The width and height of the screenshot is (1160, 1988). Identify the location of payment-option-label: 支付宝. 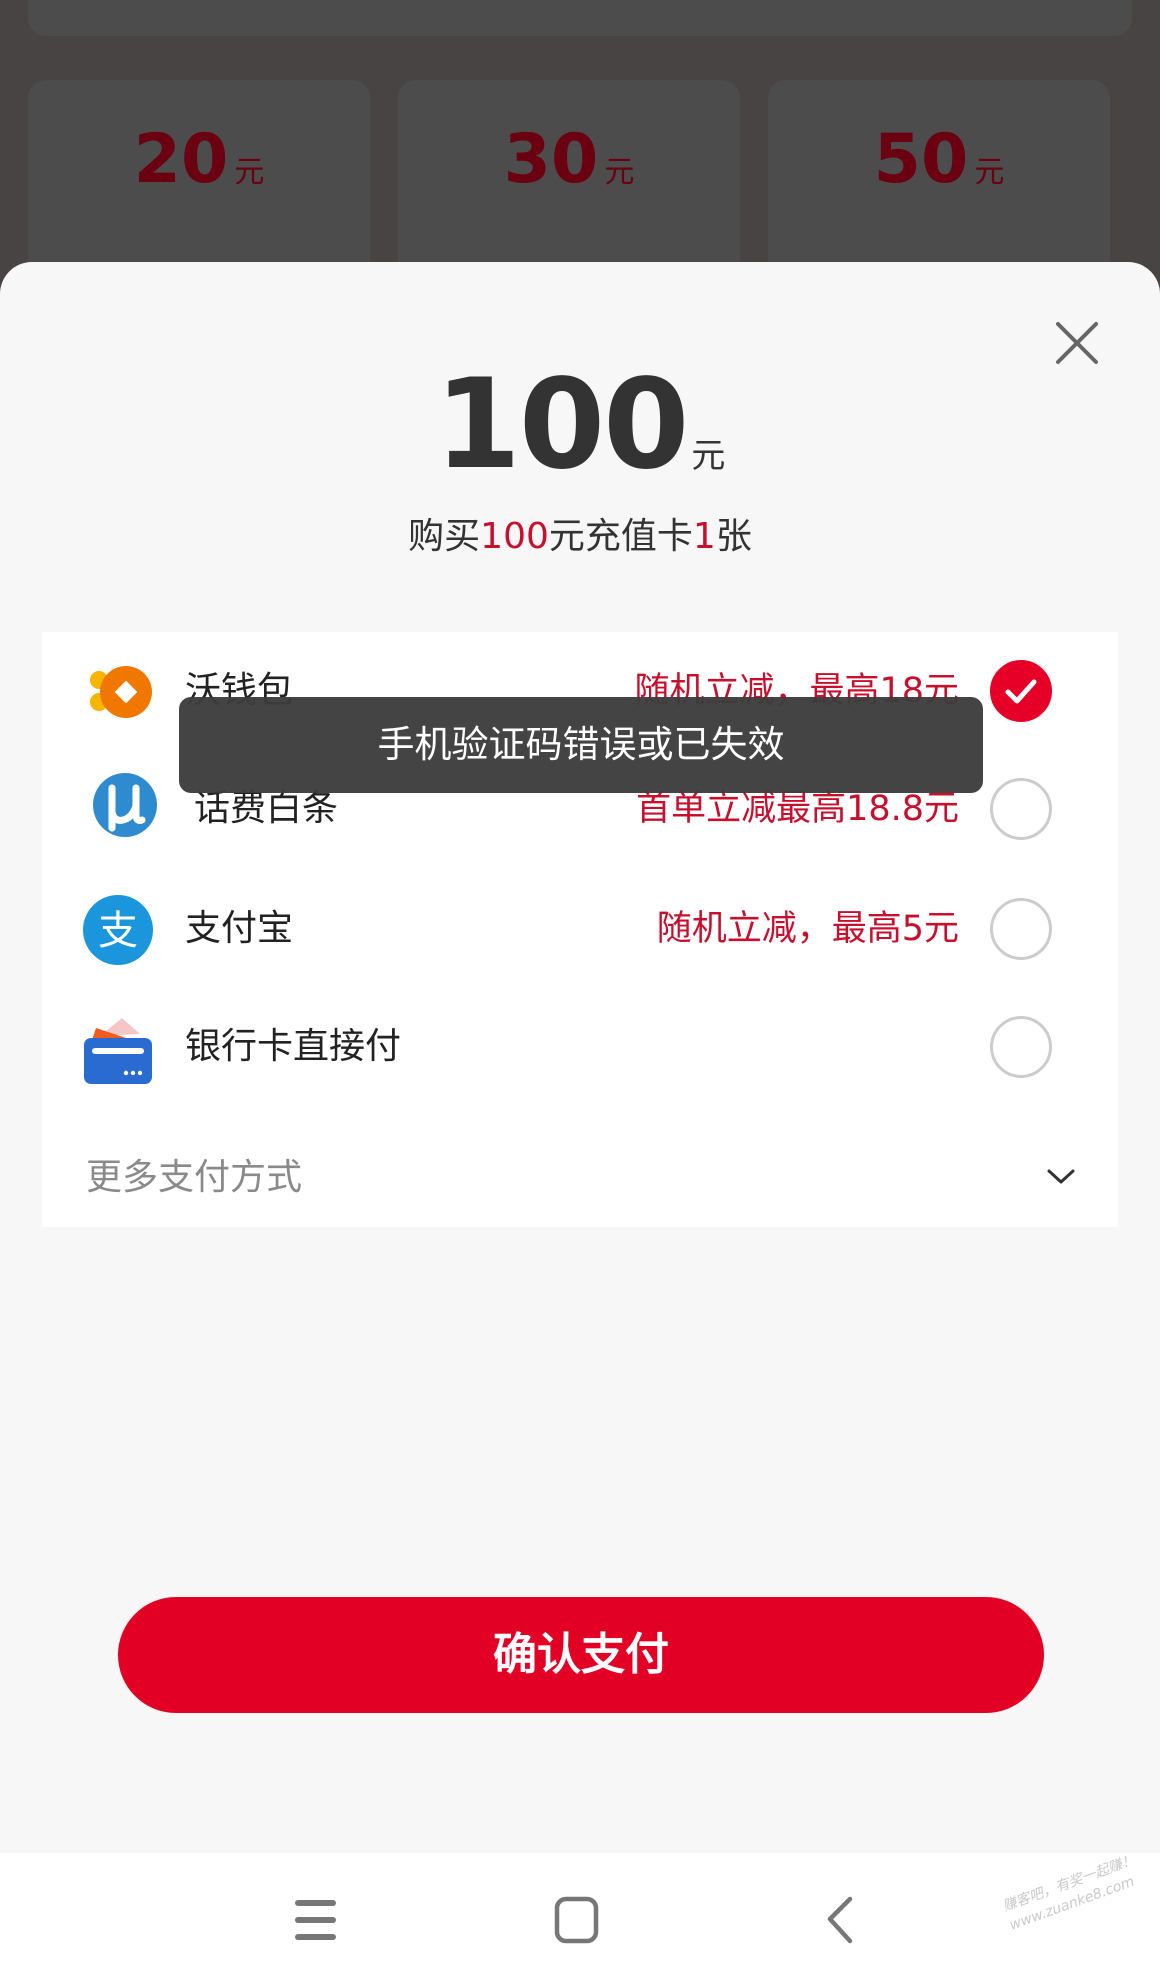
(239, 928).